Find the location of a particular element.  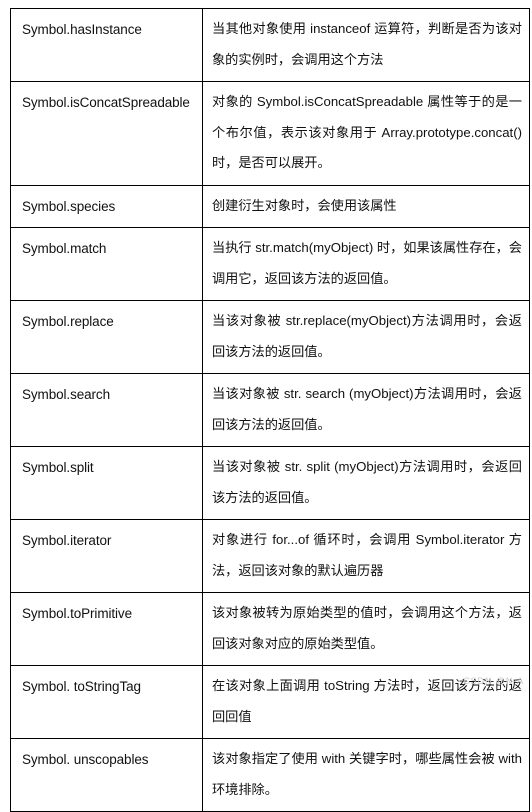

table-cell-symbol-name: Symbol.search is located at coordinates (106, 410).